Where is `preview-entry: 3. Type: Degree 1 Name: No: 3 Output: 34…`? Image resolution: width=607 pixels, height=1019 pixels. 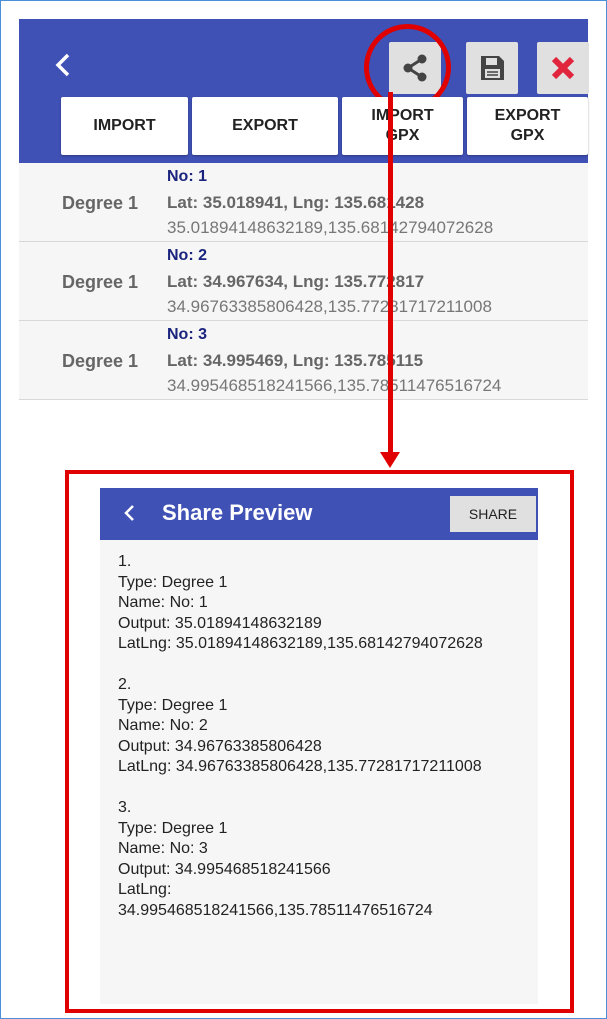 preview-entry: 3. Type: Degree 1 Name: No: 3 Output: 34… is located at coordinates (328, 859).